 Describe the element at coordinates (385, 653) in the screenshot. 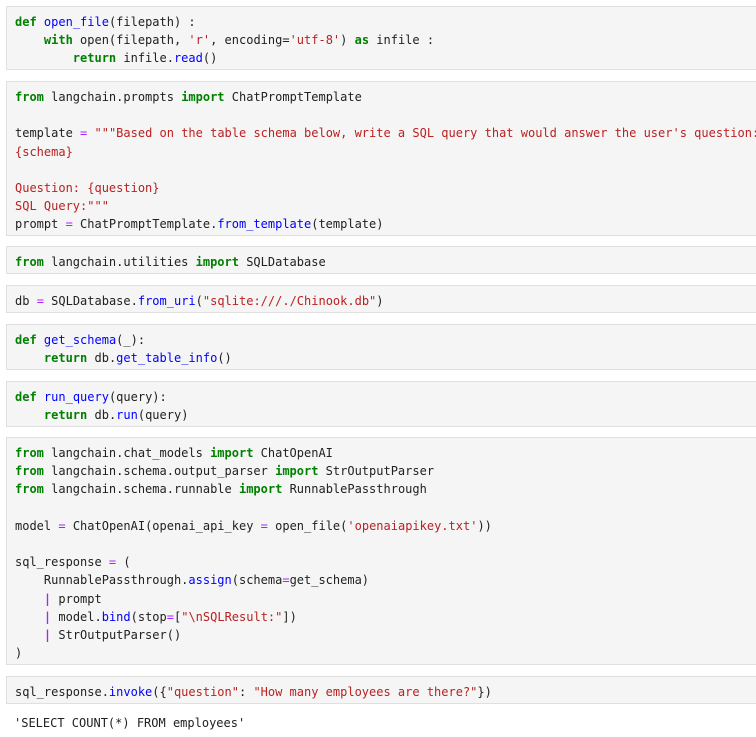

I see `code-line: )` at that location.